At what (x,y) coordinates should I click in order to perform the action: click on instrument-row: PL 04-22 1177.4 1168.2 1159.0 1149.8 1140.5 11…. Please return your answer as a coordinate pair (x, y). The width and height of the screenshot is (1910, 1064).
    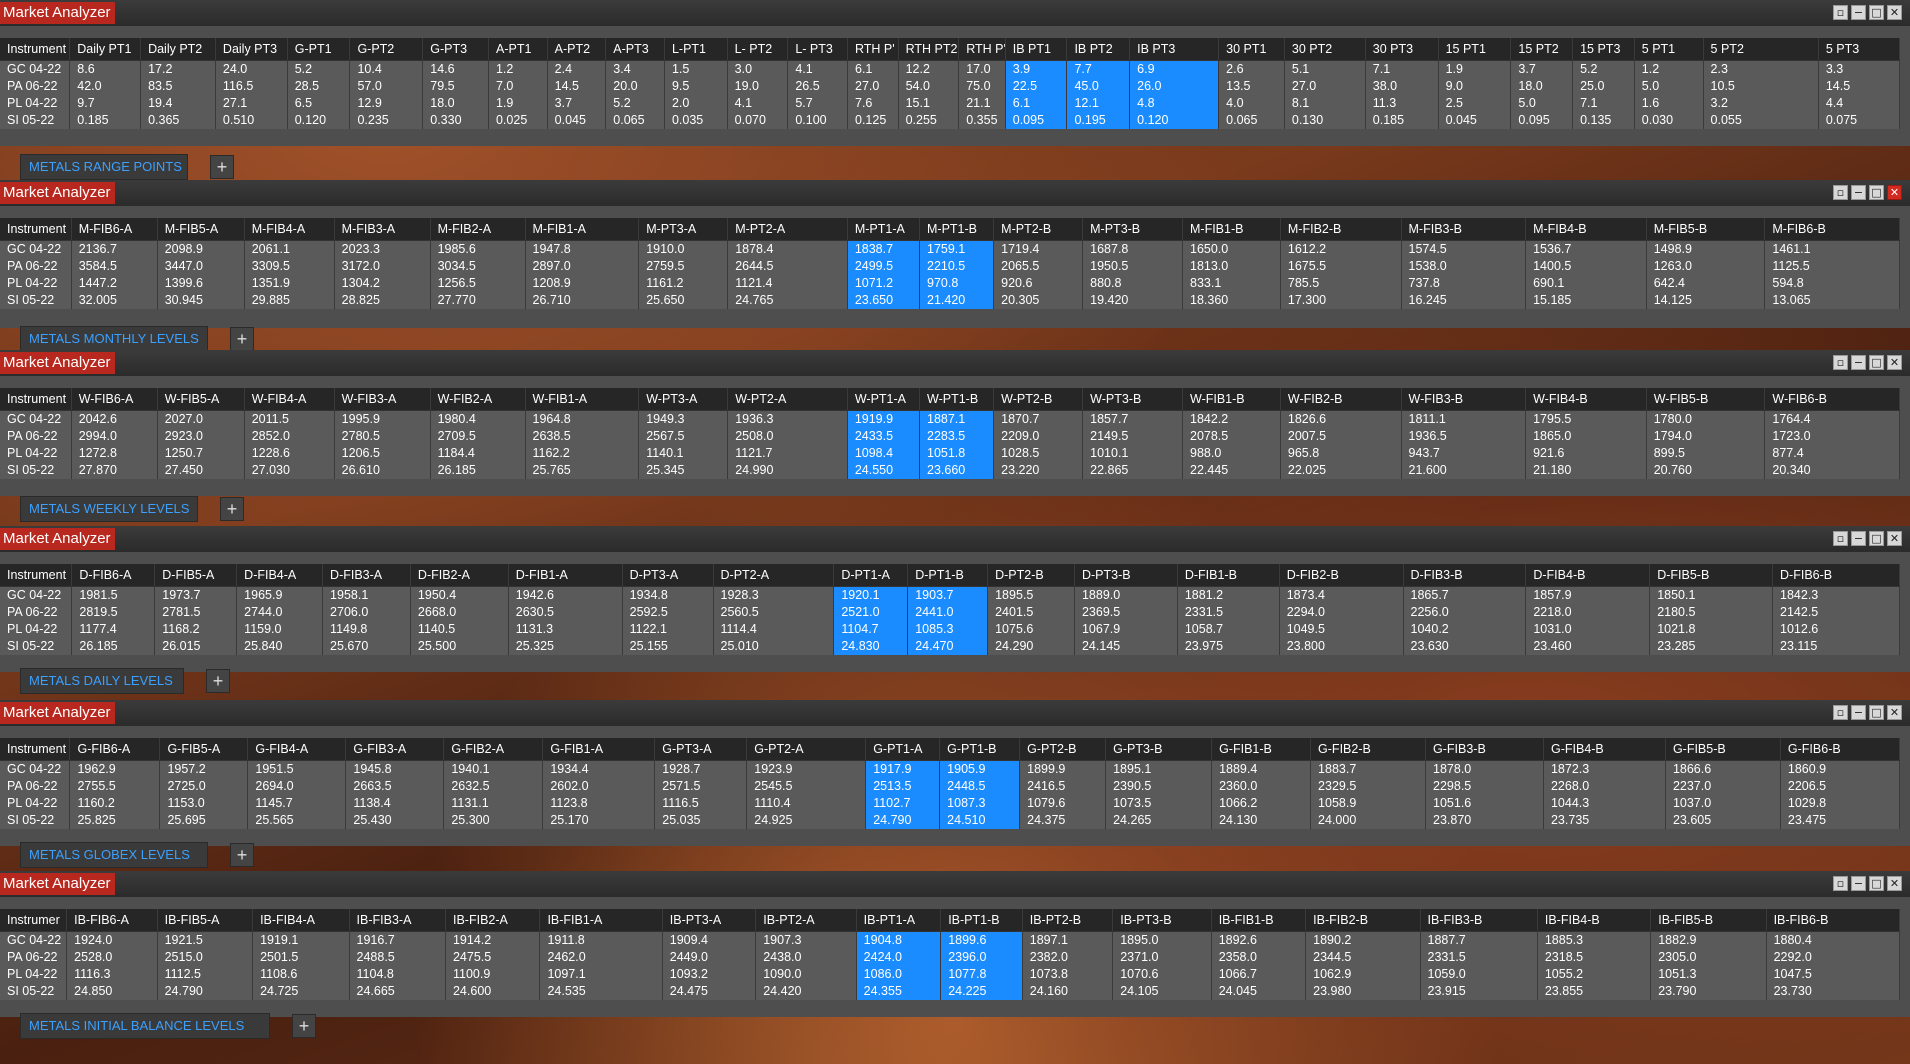
    Looking at the image, I should click on (950, 629).